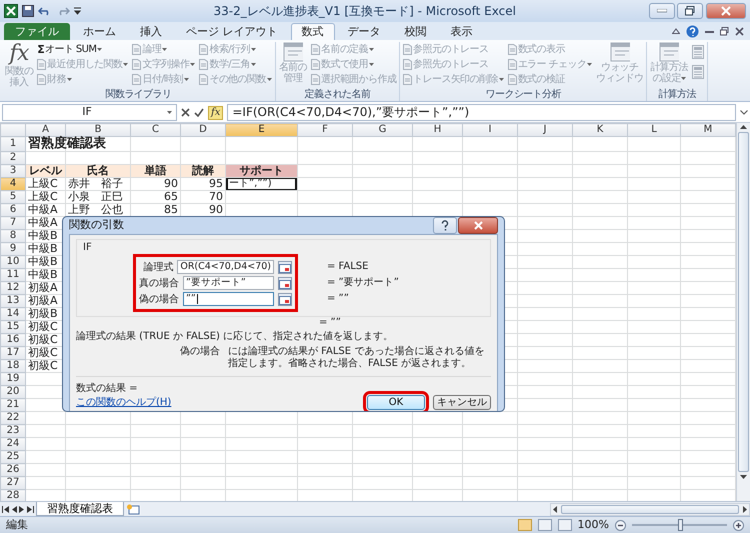  I want to click on restore-icon, so click(724, 31).